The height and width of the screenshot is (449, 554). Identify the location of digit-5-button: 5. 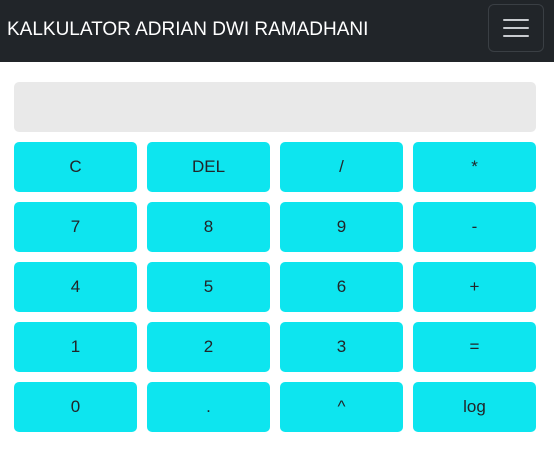
(208, 287).